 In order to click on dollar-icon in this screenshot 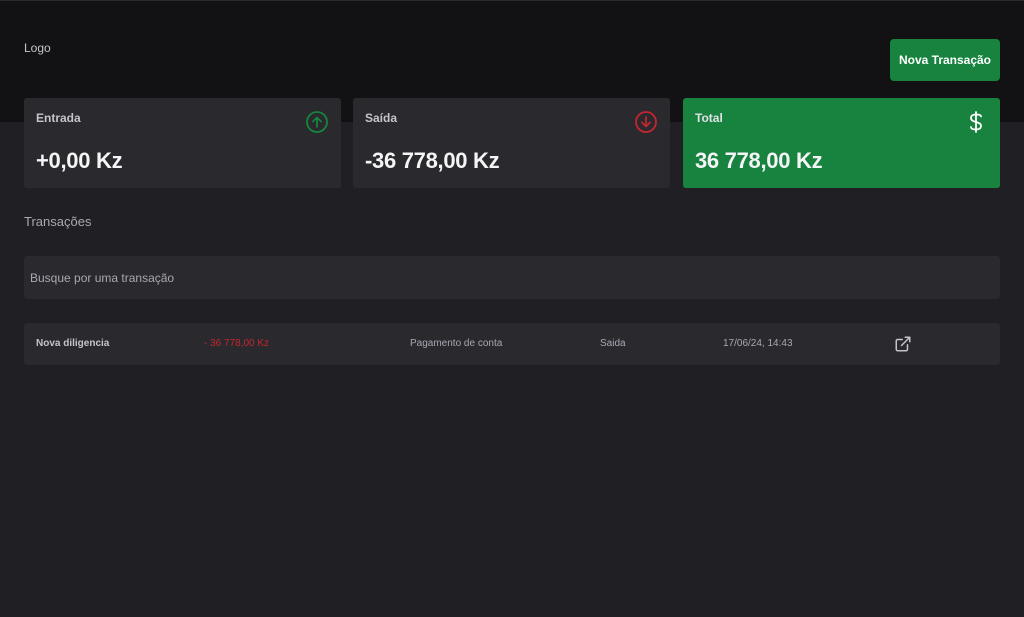, I will do `click(976, 122)`.